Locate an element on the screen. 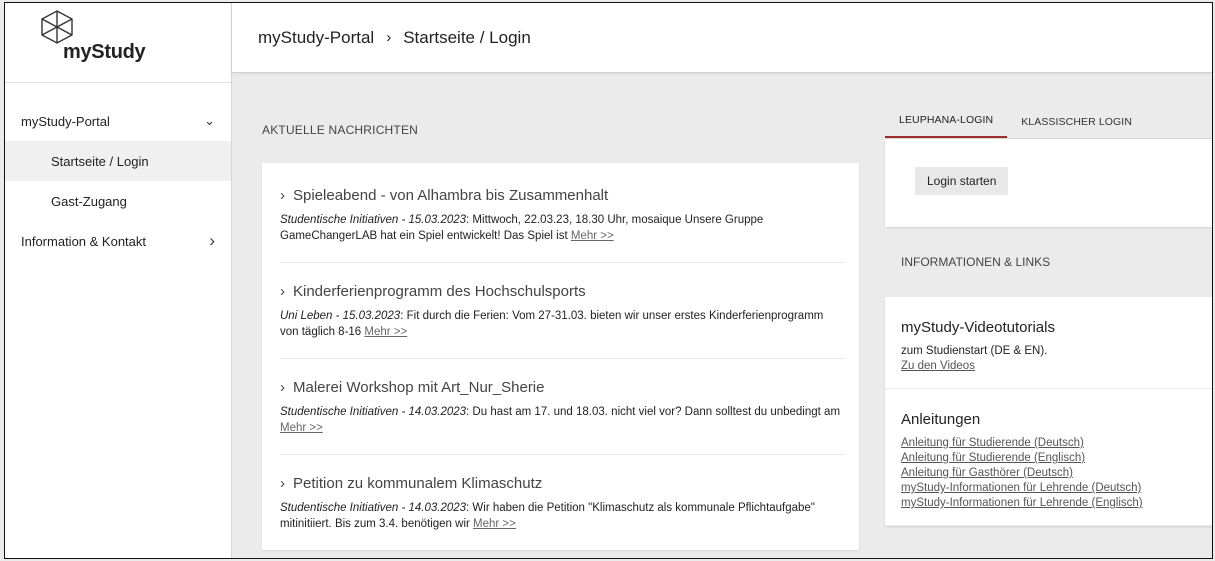 The height and width of the screenshot is (561, 1215). breadcrumb-portal: myStudy-Portal is located at coordinates (316, 38).